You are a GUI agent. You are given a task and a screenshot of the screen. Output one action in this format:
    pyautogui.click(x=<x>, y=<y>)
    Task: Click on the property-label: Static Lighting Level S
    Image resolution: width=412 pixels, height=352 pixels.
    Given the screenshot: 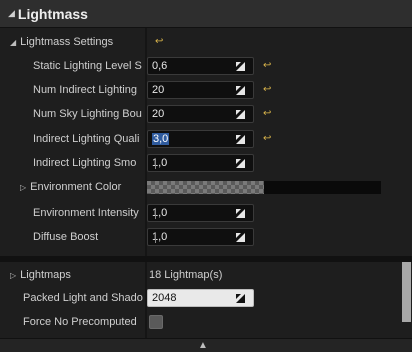 What is the action you would take?
    pyautogui.click(x=87, y=66)
    